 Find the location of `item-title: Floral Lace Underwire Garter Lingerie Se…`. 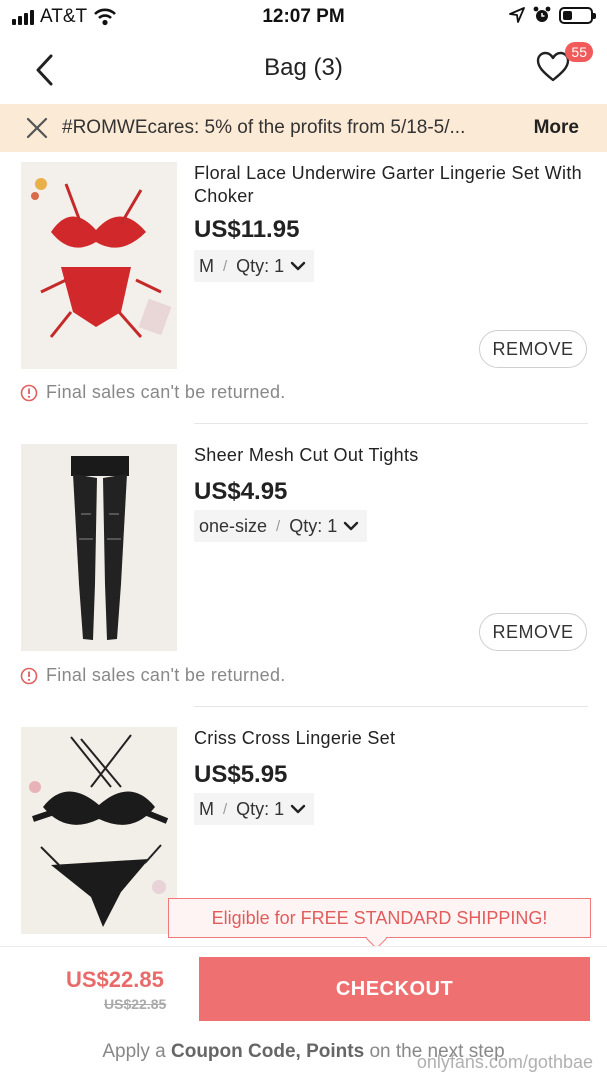

item-title: Floral Lace Underwire Garter Lingerie Se… is located at coordinates (391, 185).